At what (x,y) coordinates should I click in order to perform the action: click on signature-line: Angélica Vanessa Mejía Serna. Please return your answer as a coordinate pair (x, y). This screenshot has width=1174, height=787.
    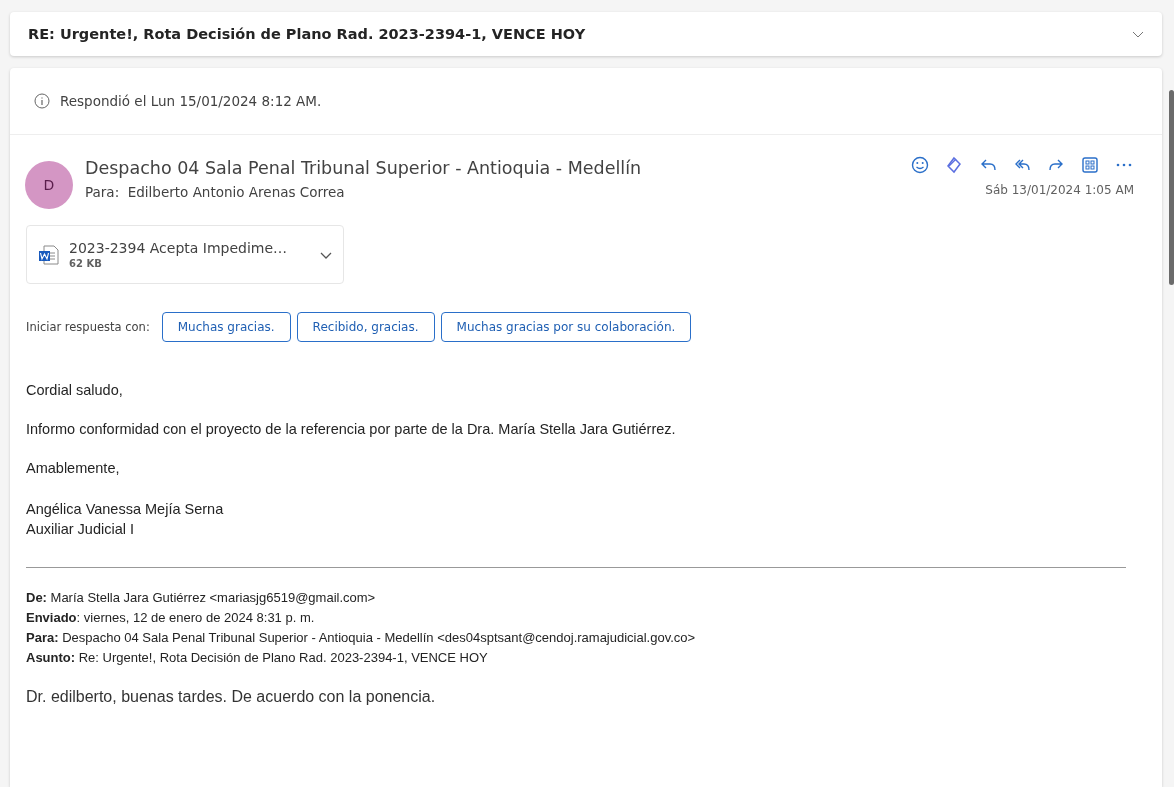
    Looking at the image, I should click on (125, 509).